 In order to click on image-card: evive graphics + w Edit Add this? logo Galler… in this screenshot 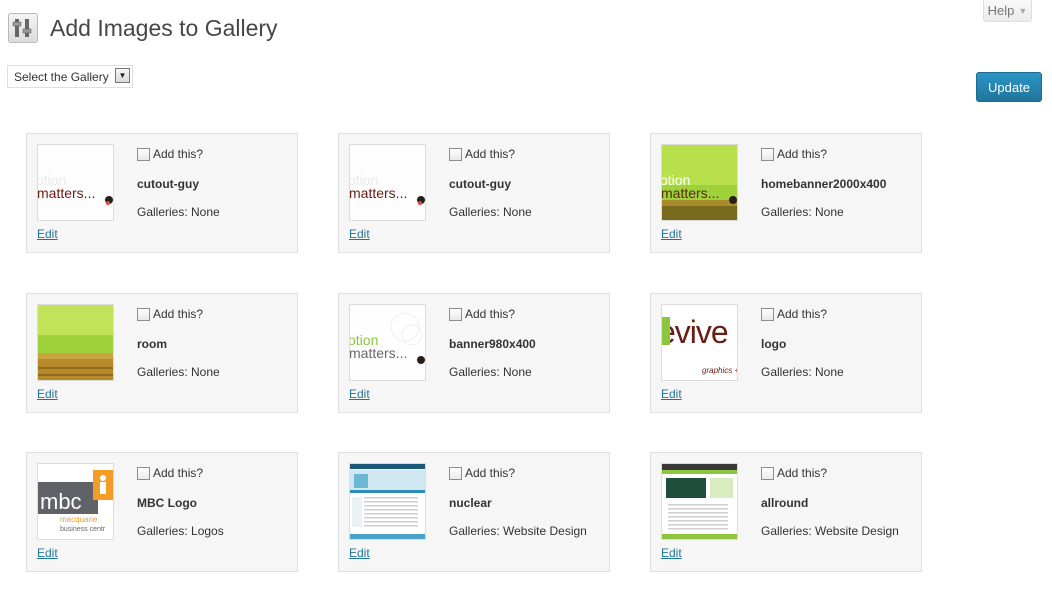, I will do `click(786, 353)`.